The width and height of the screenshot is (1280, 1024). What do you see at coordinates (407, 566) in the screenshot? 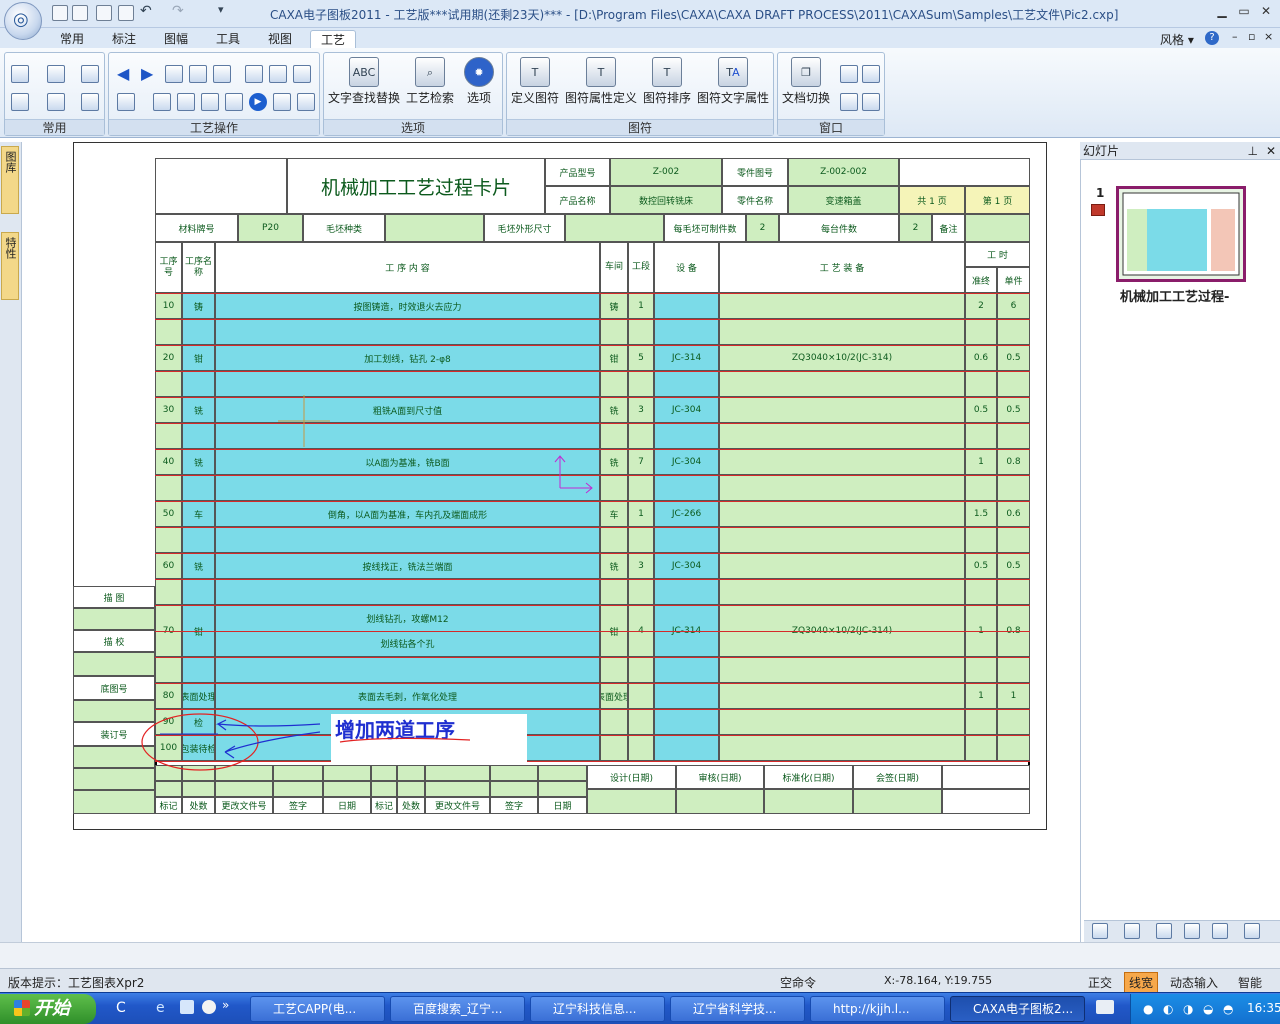
I see `row-content-cell: 按线找正，铣法兰端面` at bounding box center [407, 566].